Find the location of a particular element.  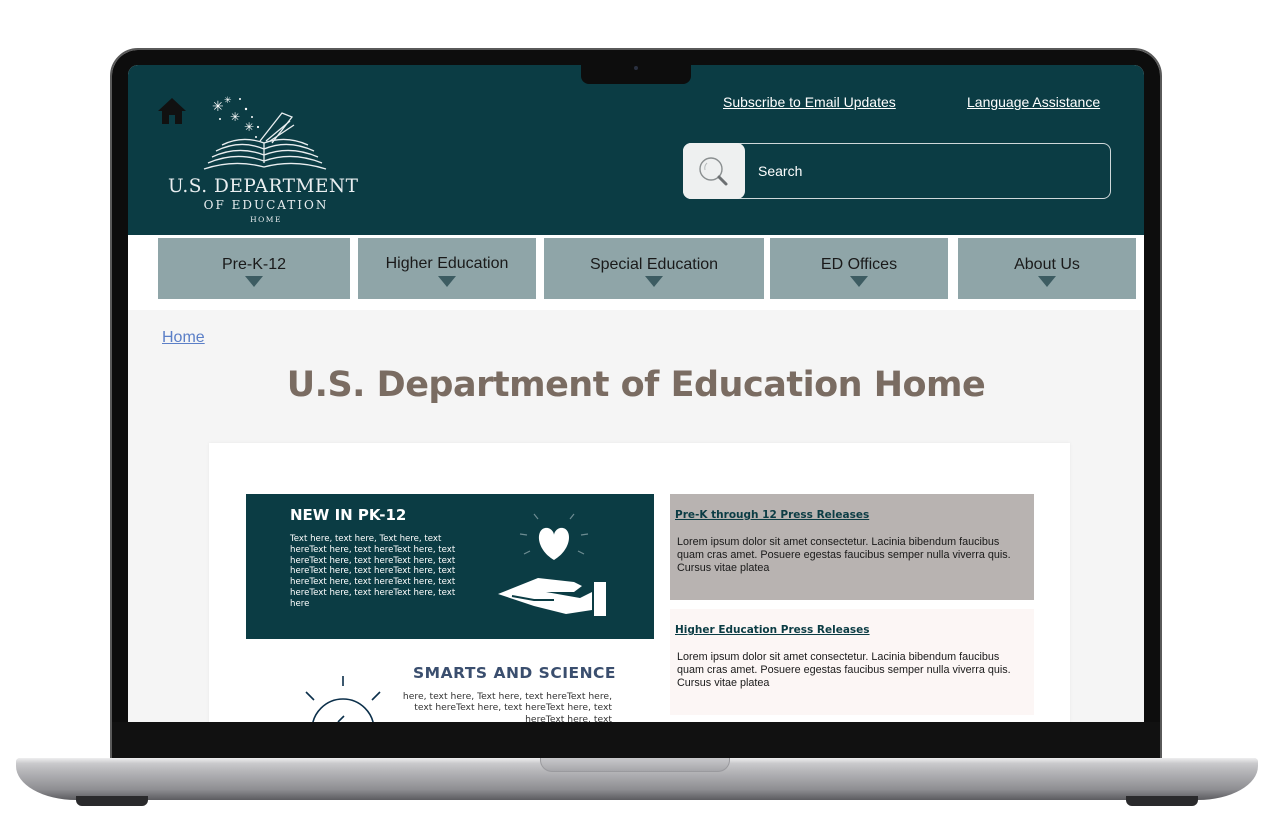

breadcrumb-home-link: Home is located at coordinates (183, 338).